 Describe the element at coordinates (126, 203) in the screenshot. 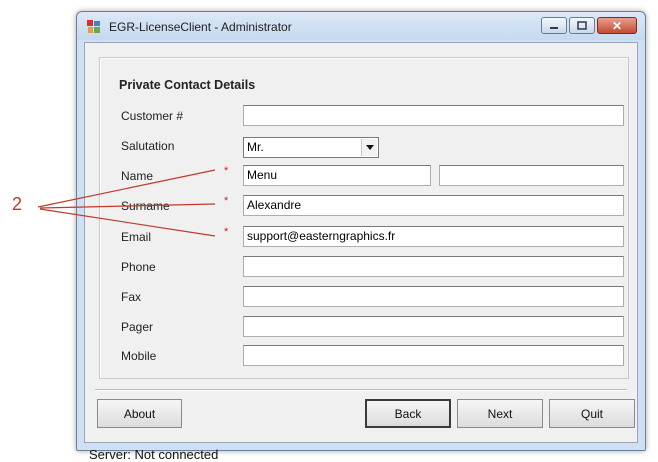

I see `callout-lines` at that location.